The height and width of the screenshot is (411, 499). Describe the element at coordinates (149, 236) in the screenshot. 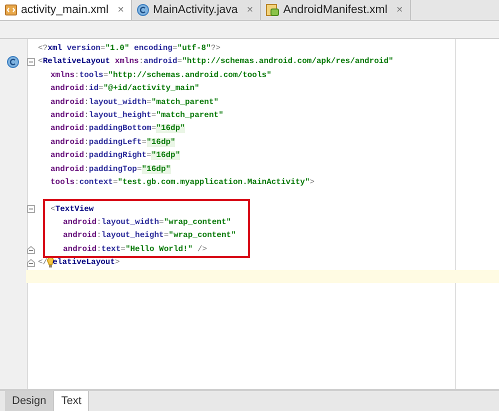

I see `code-line: android:layout_height="wrap_content"` at that location.